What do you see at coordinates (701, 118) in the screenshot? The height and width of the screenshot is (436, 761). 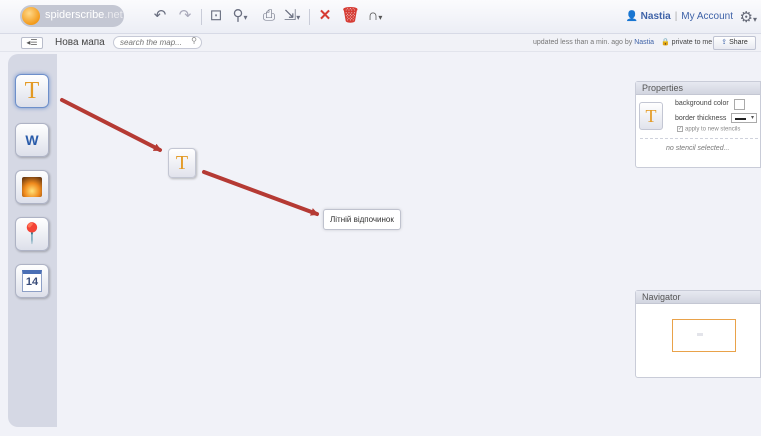 I see `border-thickness-label: border thickness` at bounding box center [701, 118].